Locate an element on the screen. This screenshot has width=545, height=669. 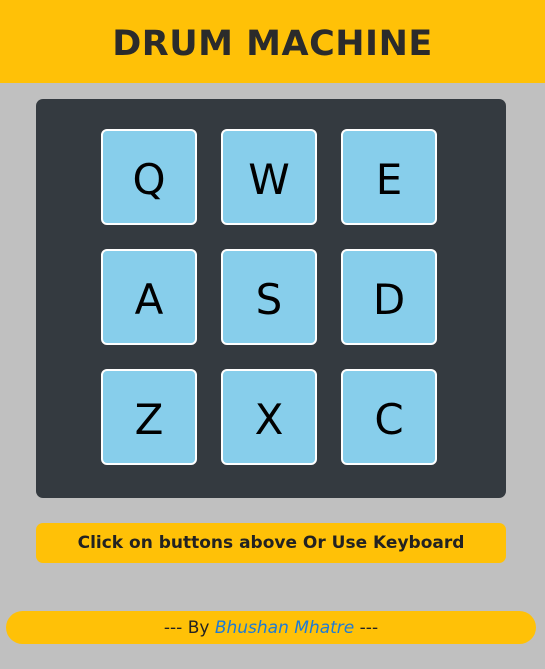
author-link: Bhushan Mhatre is located at coordinates (284, 628).